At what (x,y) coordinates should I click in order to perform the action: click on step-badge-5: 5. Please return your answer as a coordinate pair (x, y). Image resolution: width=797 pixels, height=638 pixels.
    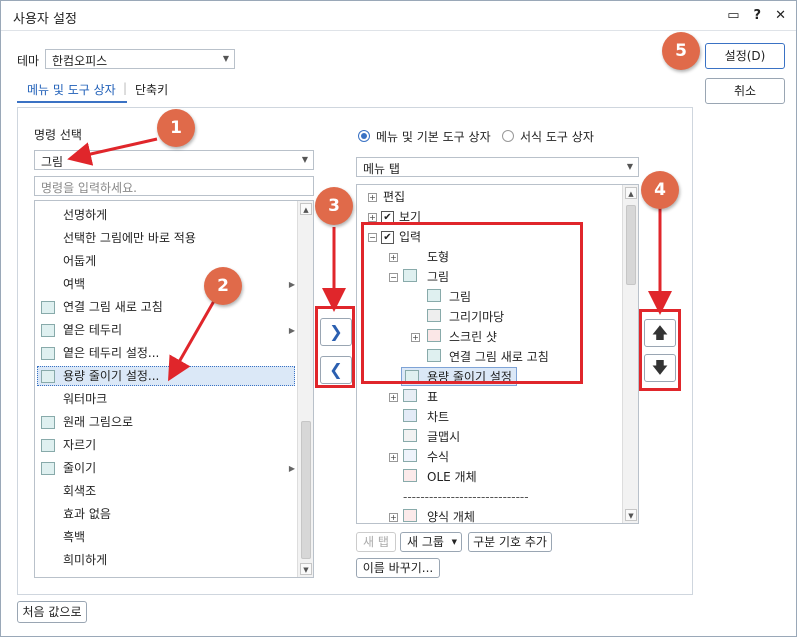
    Looking at the image, I should click on (681, 51).